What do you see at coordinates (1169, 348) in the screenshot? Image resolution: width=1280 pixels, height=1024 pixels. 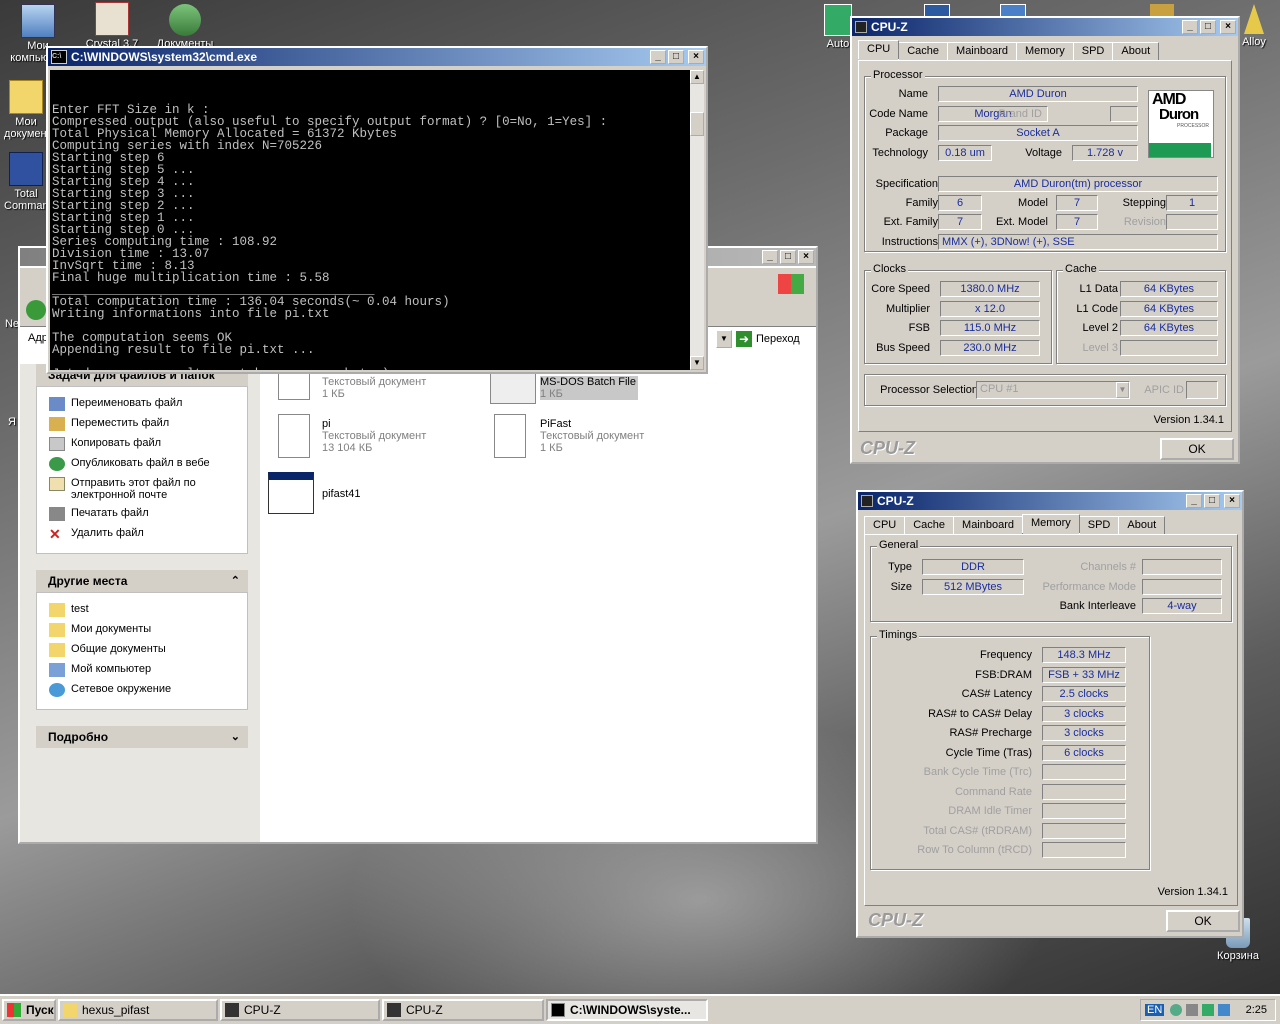 I see `level3-value` at bounding box center [1169, 348].